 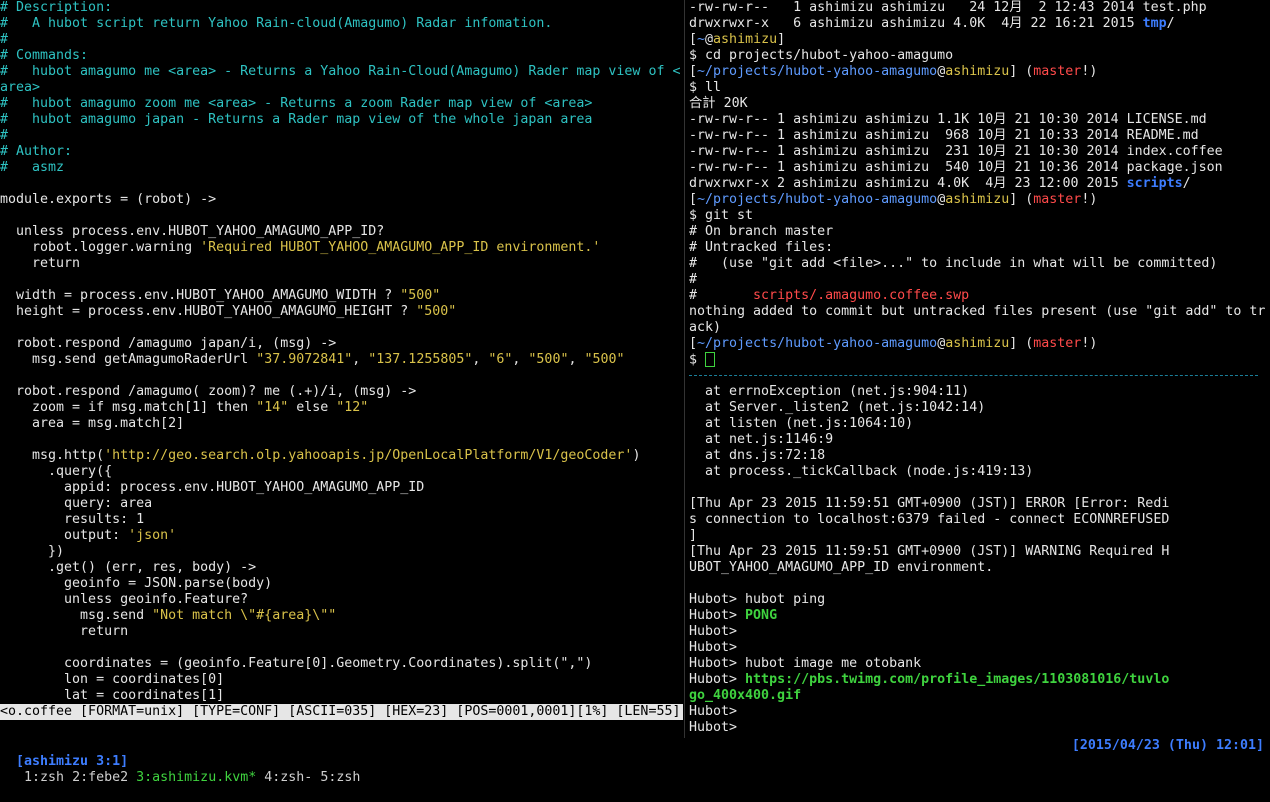 What do you see at coordinates (979, 40) in the screenshot?
I see `terminal-line: [~@ashimizu]` at bounding box center [979, 40].